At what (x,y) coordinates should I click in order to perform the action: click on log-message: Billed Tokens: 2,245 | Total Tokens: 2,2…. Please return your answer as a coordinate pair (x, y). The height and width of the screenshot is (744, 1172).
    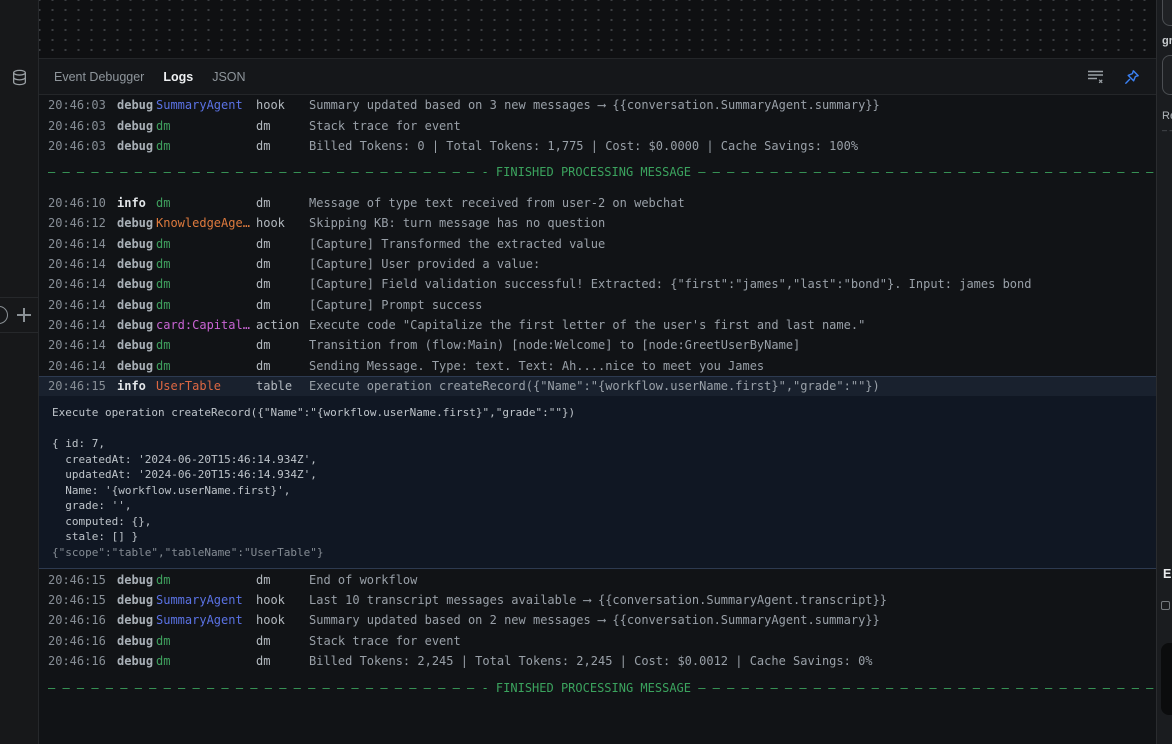
    Looking at the image, I should click on (591, 661).